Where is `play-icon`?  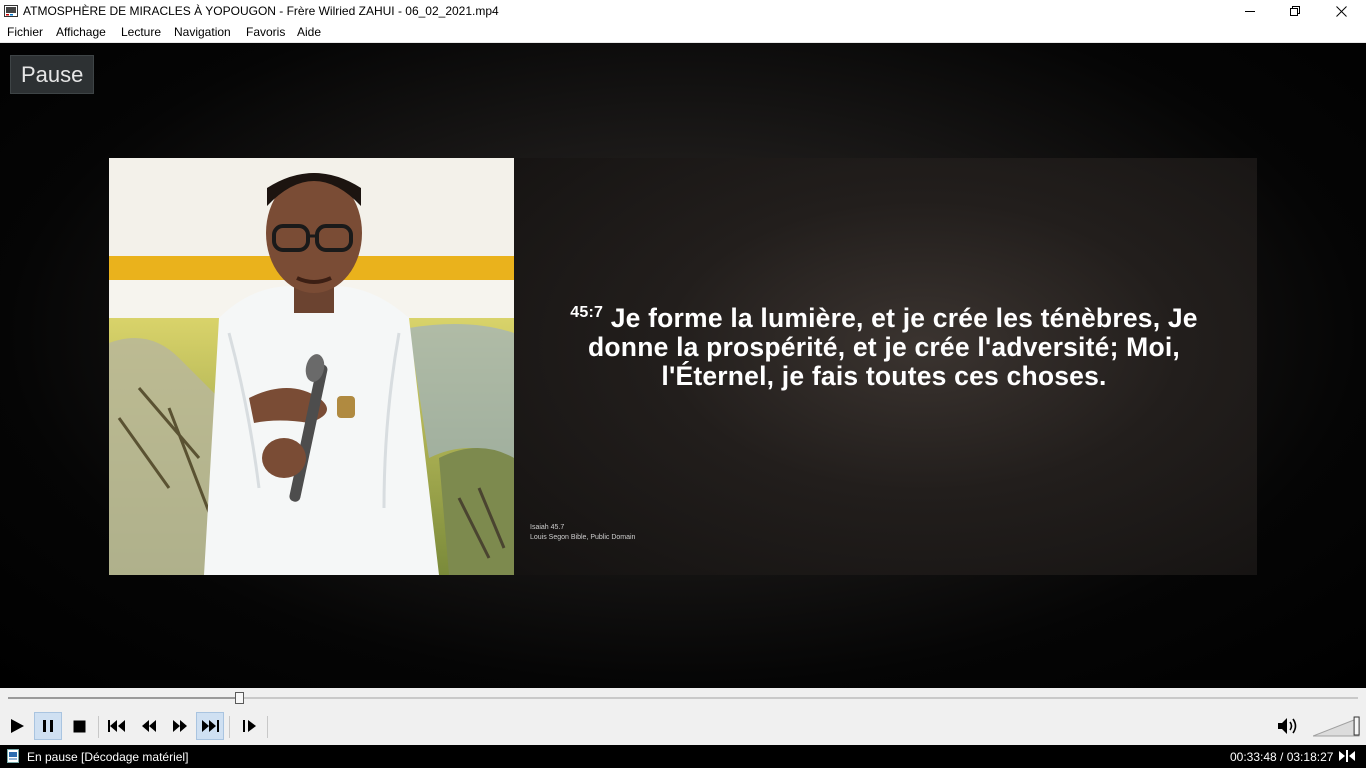 play-icon is located at coordinates (17, 726).